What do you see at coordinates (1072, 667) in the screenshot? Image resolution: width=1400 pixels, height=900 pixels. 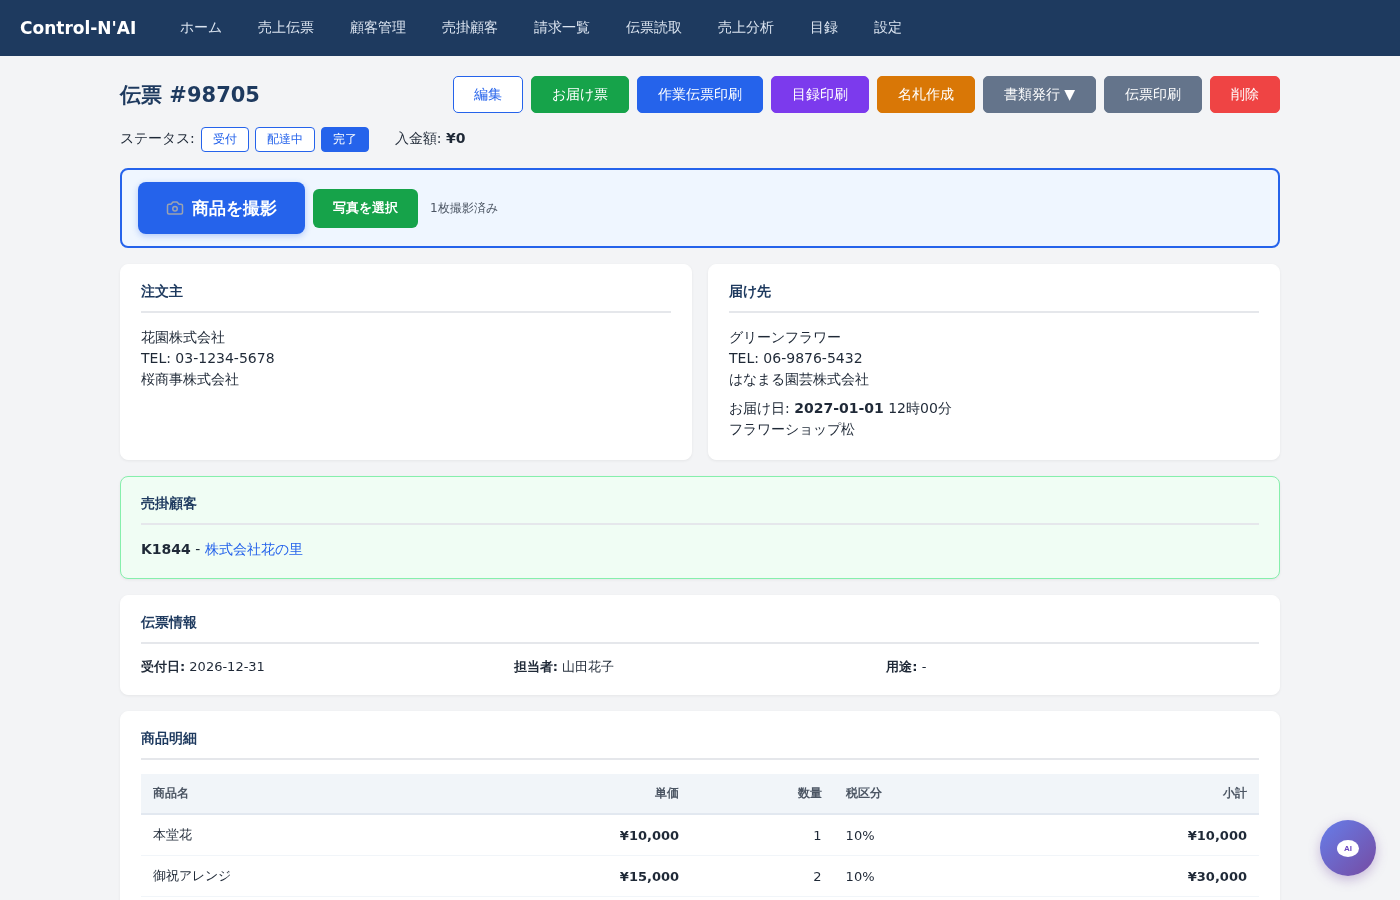 I see `info-field: 用途: -` at bounding box center [1072, 667].